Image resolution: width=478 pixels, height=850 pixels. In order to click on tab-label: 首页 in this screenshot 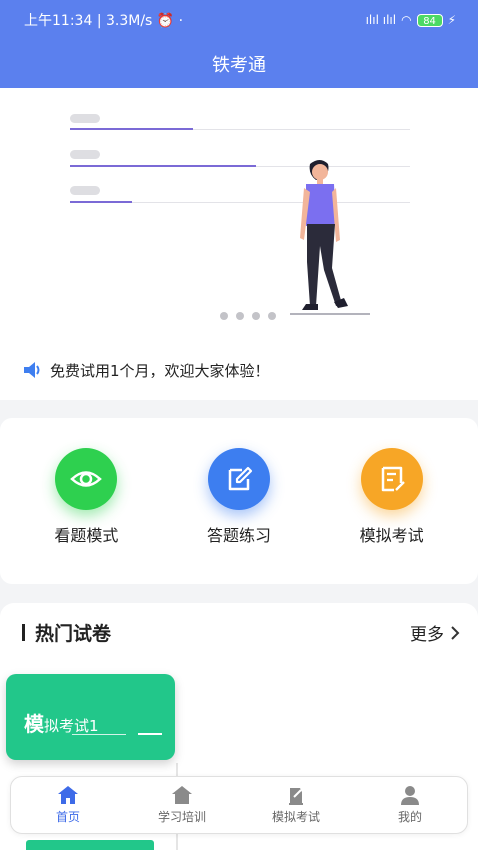, I will do `click(67, 817)`.